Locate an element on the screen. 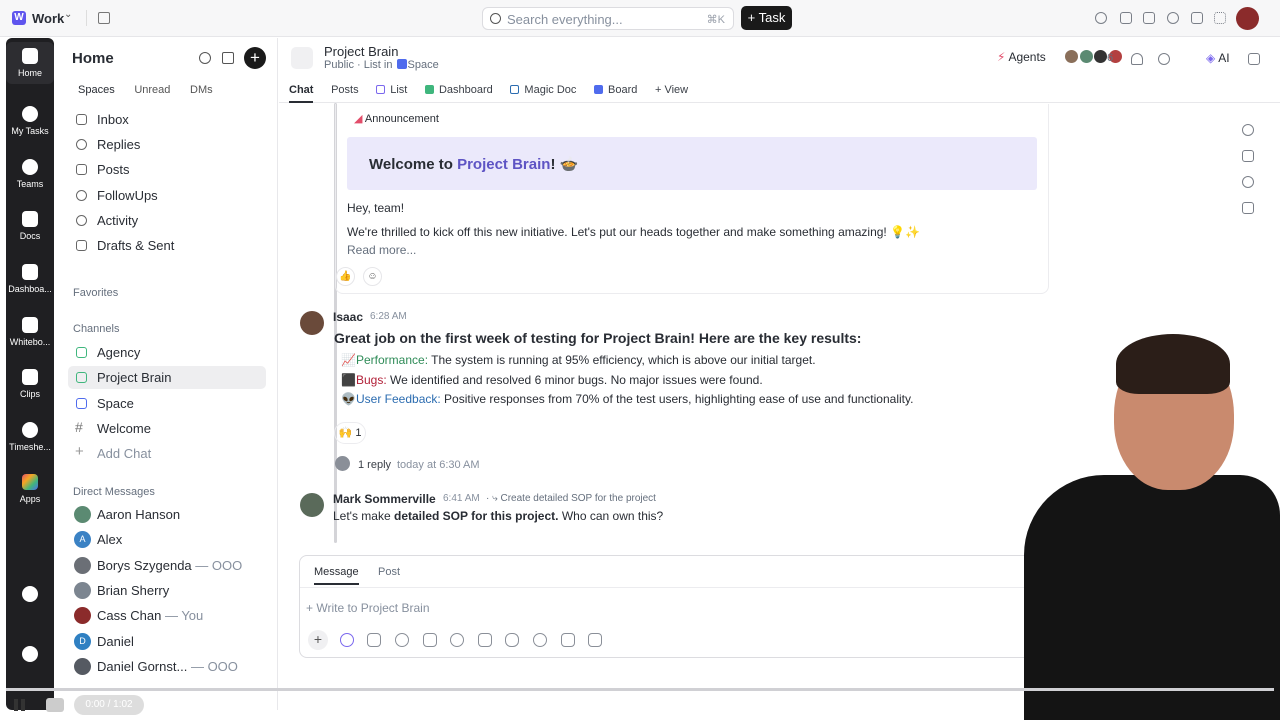 Image resolution: width=1280 pixels, height=720 pixels. mention-icon is located at coordinates (401, 640).